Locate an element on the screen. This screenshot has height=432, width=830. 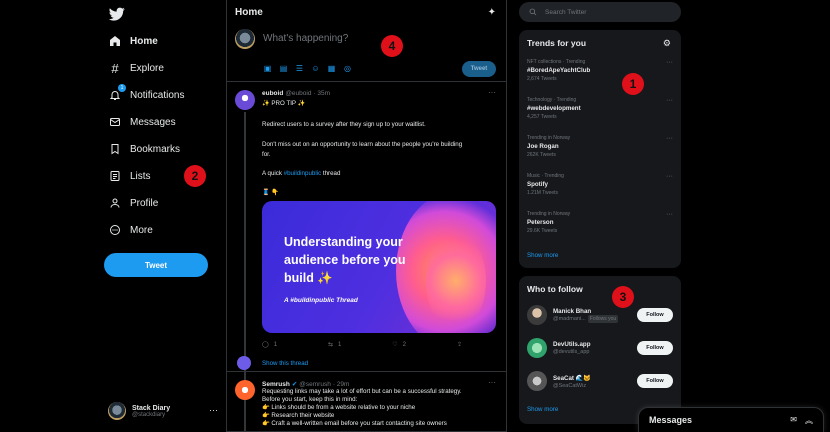
nav-home: Home is located at coordinates (133, 41).